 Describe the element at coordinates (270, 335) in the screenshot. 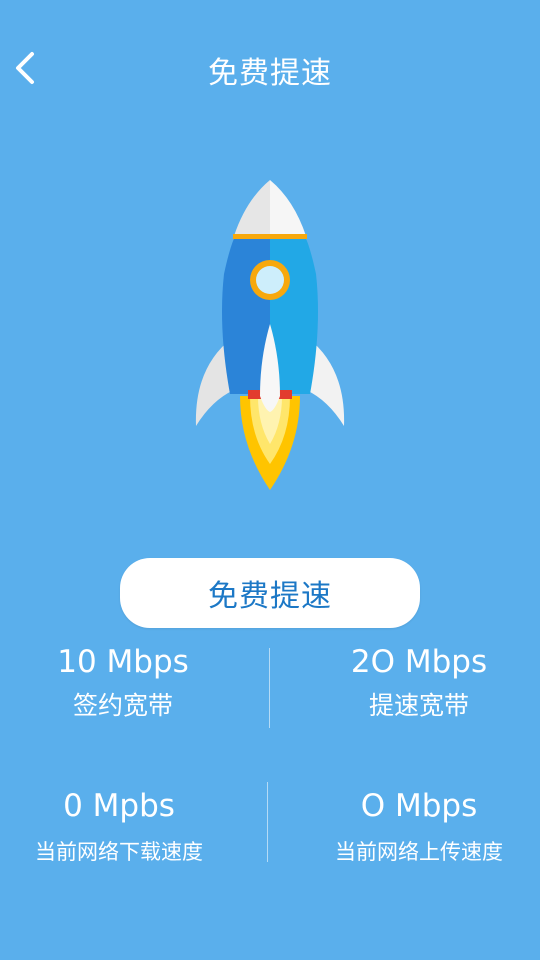

I see `rocket-icon` at that location.